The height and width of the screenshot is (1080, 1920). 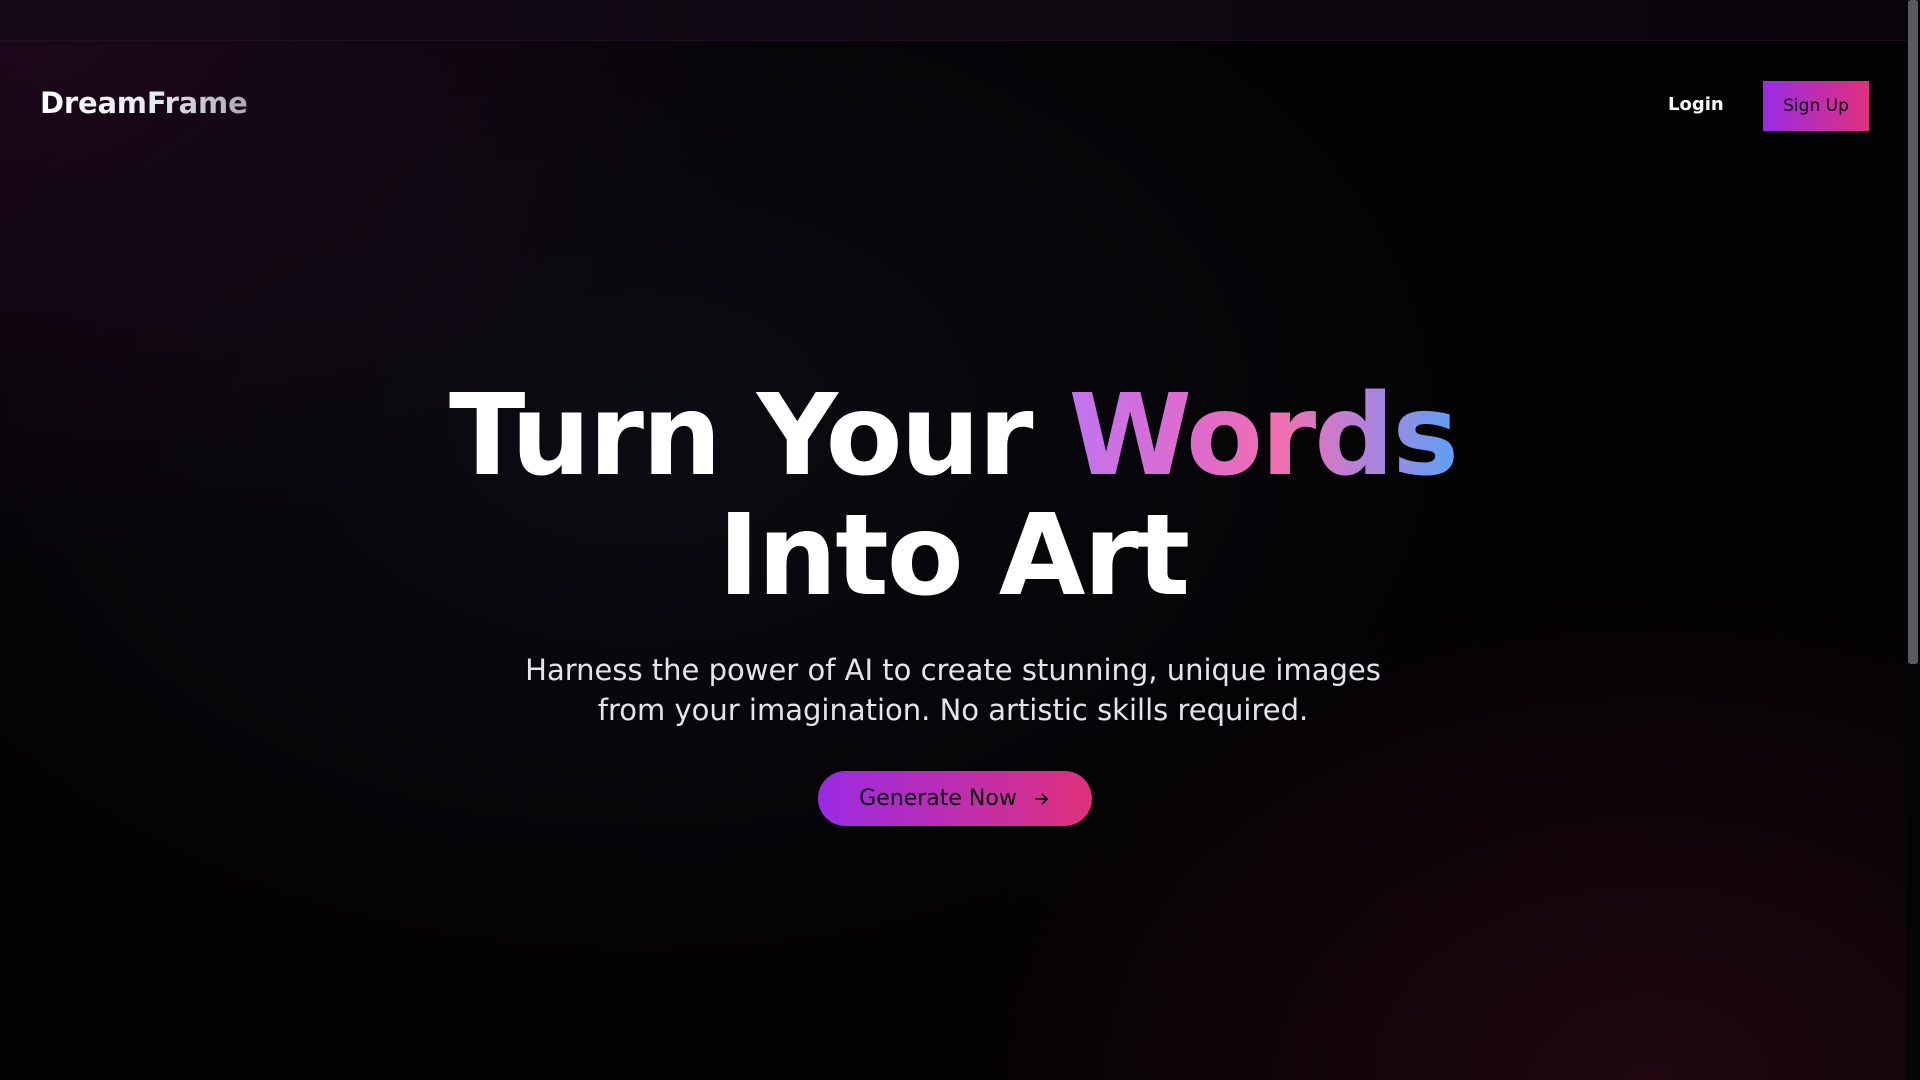 I want to click on hero-title-line-1: Turn Your Words, so click(x=953, y=436).